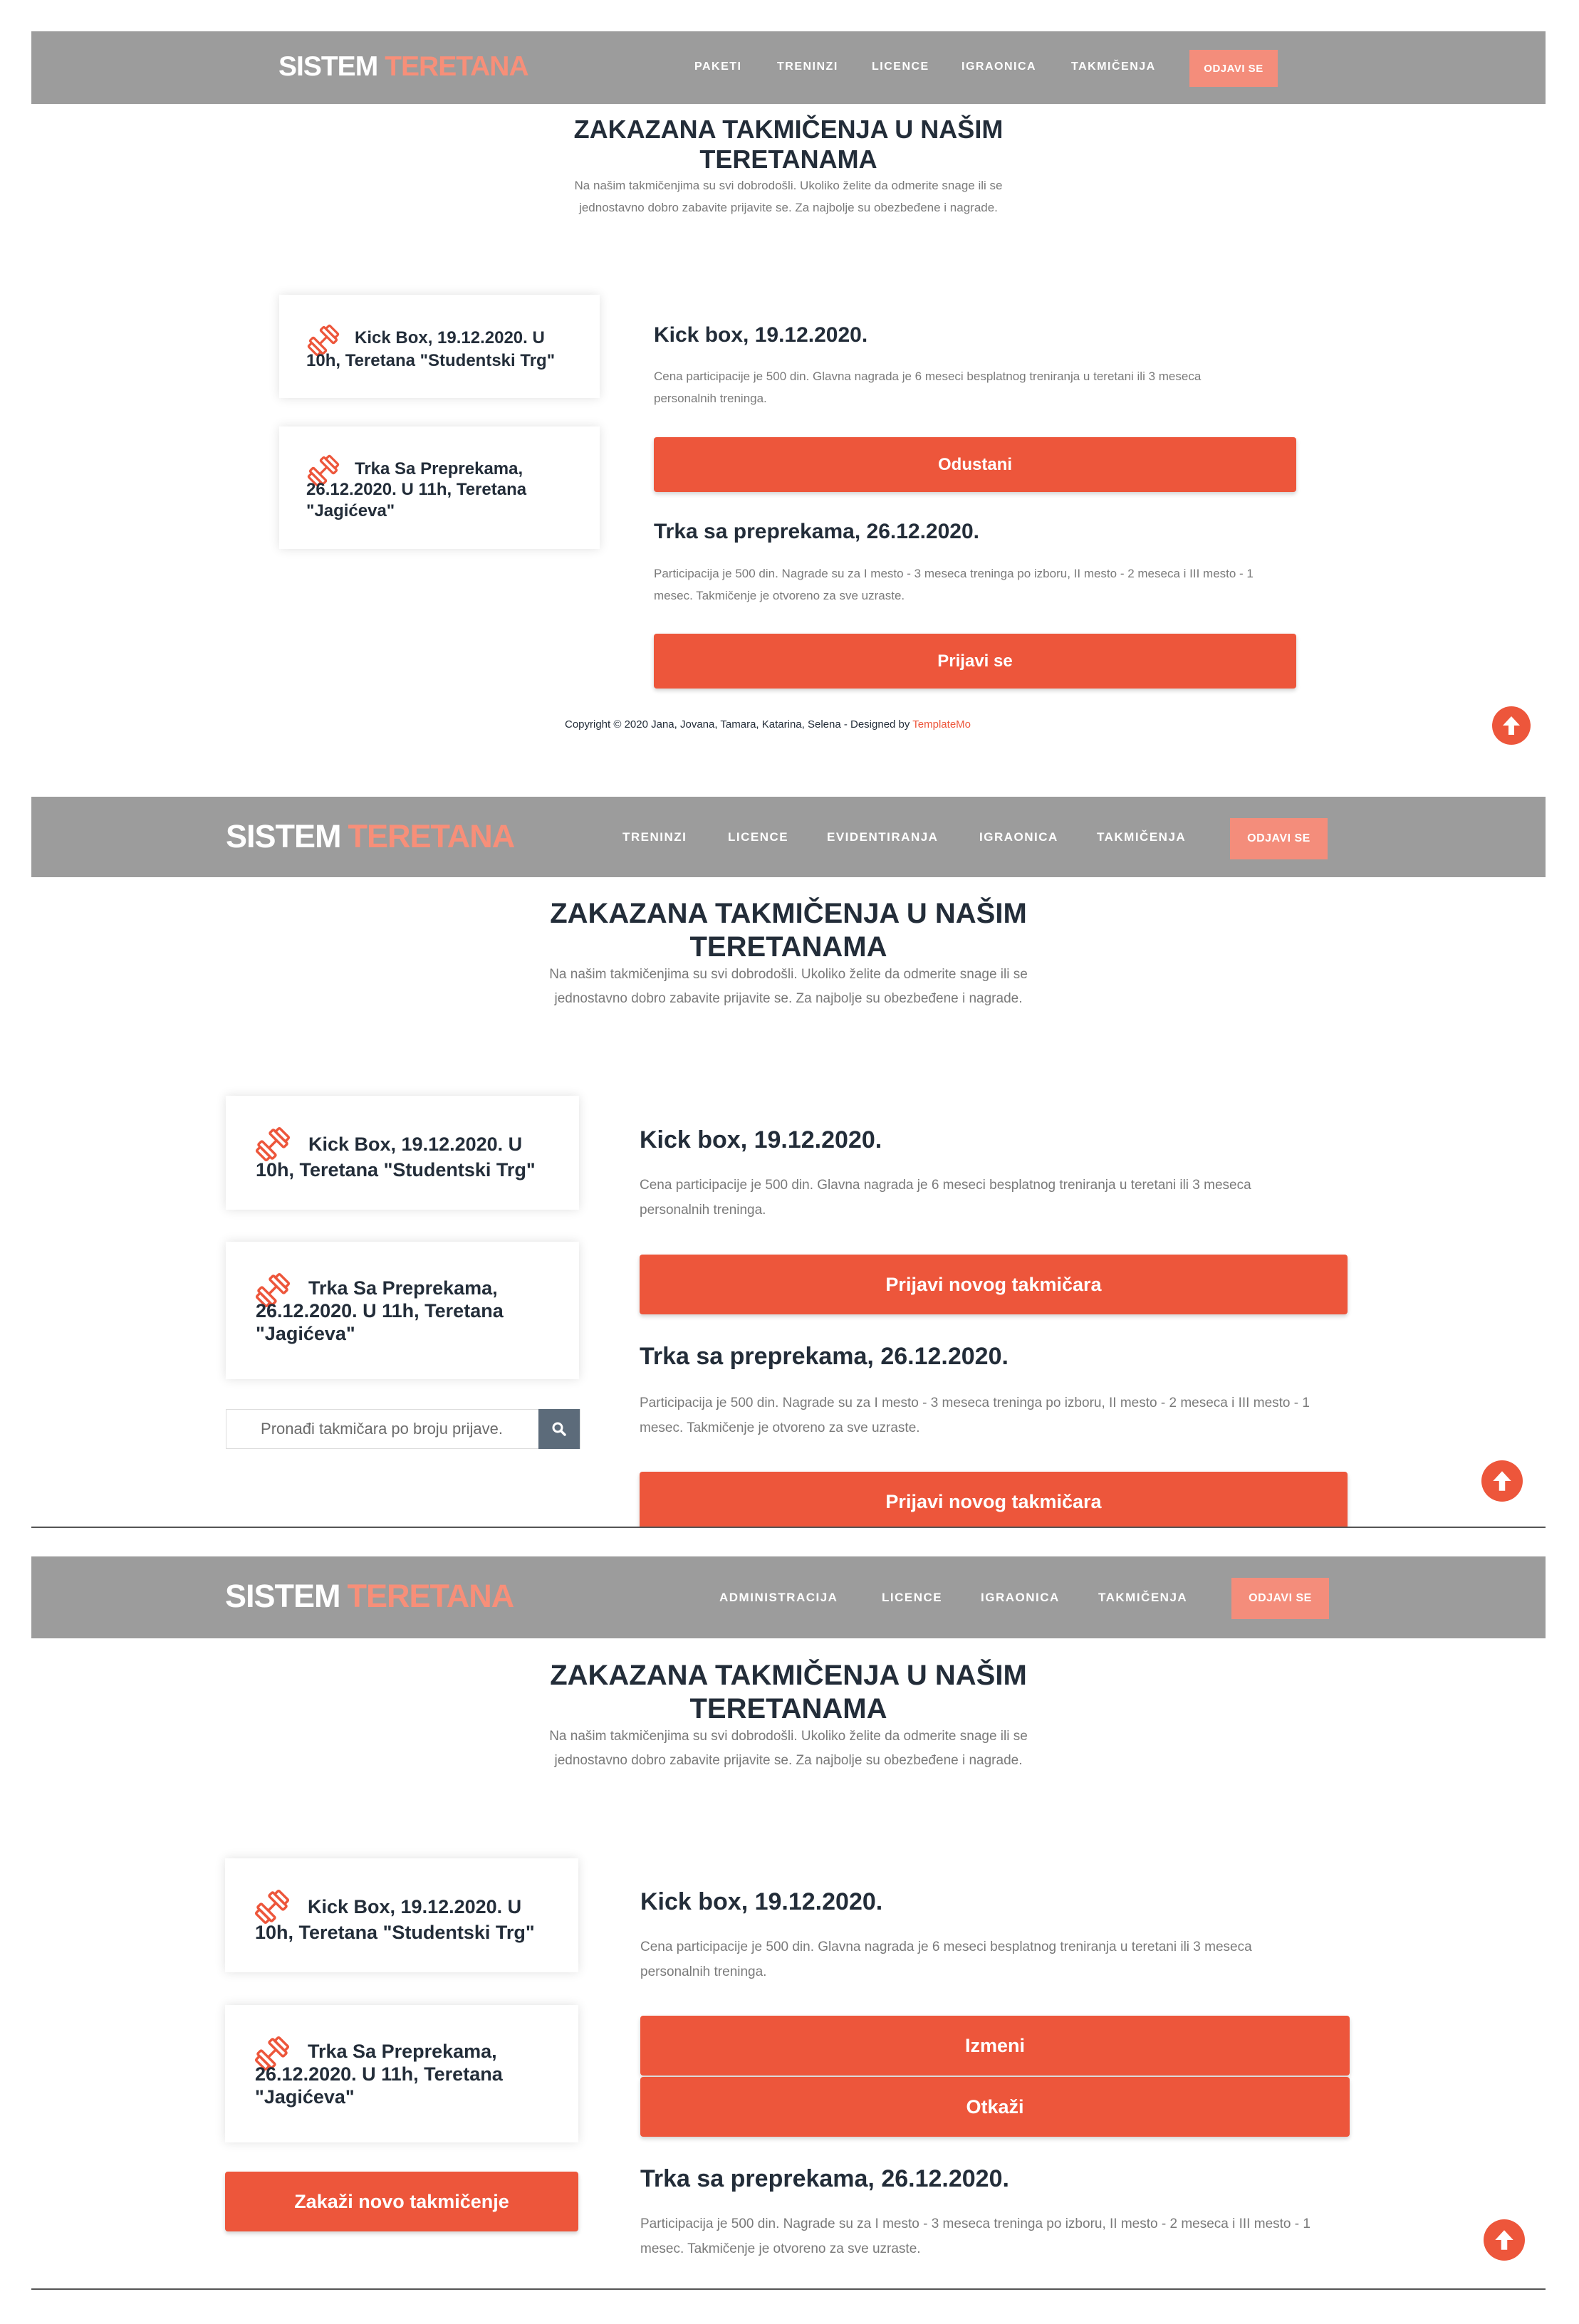 This screenshot has width=1579, height=2324. I want to click on register-button: Prijavi se, so click(975, 661).